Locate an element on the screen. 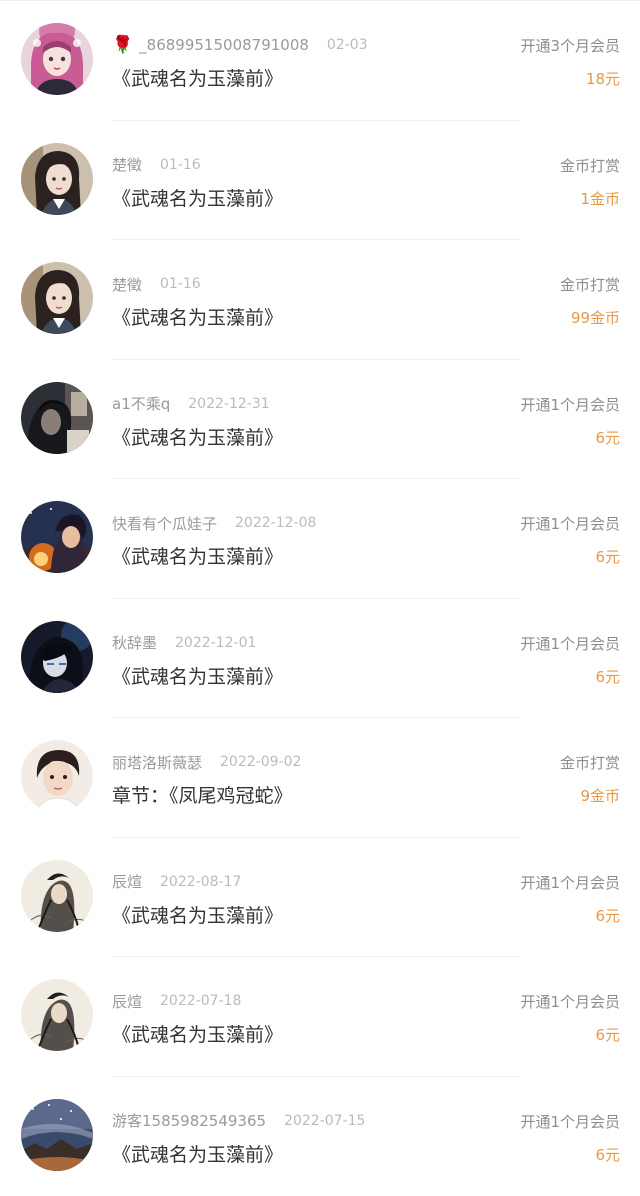 This screenshot has width=640, height=1196. record-row: 辰煊 2022-07-18 《武魂名为玉藻前》 开通1个月会员 6元 is located at coordinates (320, 1017).